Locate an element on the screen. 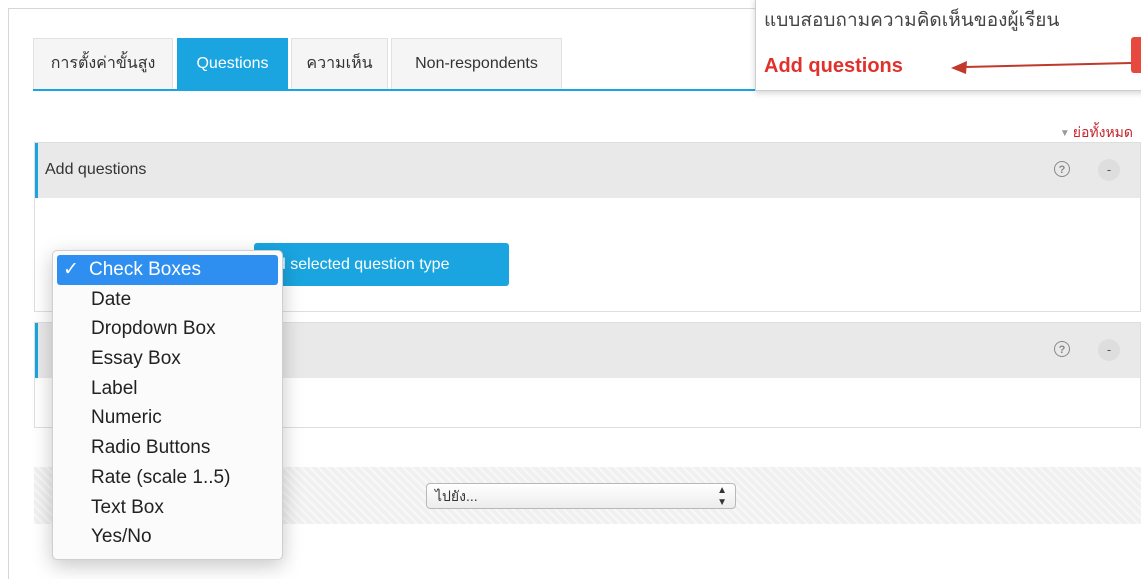 This screenshot has width=1141, height=579. triangle-down-icon: ▼ is located at coordinates (1064, 133).